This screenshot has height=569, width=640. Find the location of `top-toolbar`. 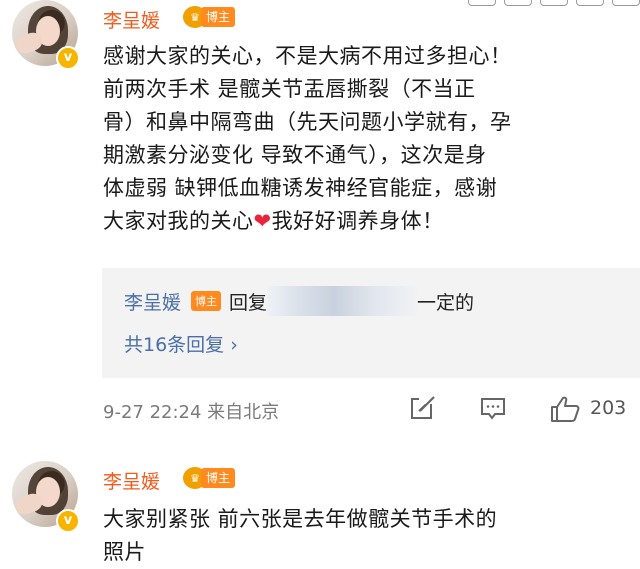

top-toolbar is located at coordinates (554, 3).